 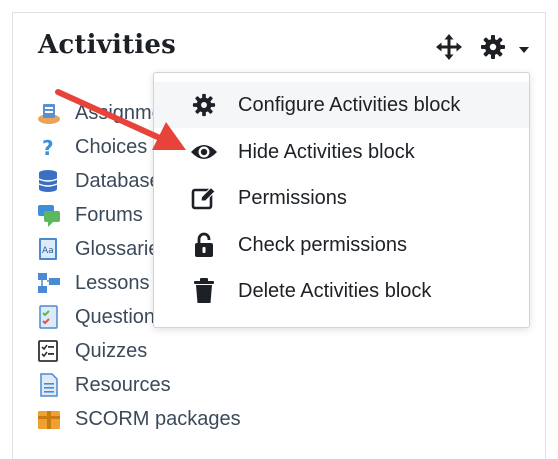 What do you see at coordinates (156, 351) in the screenshot?
I see `activity-item-quizzes: Quizzes` at bounding box center [156, 351].